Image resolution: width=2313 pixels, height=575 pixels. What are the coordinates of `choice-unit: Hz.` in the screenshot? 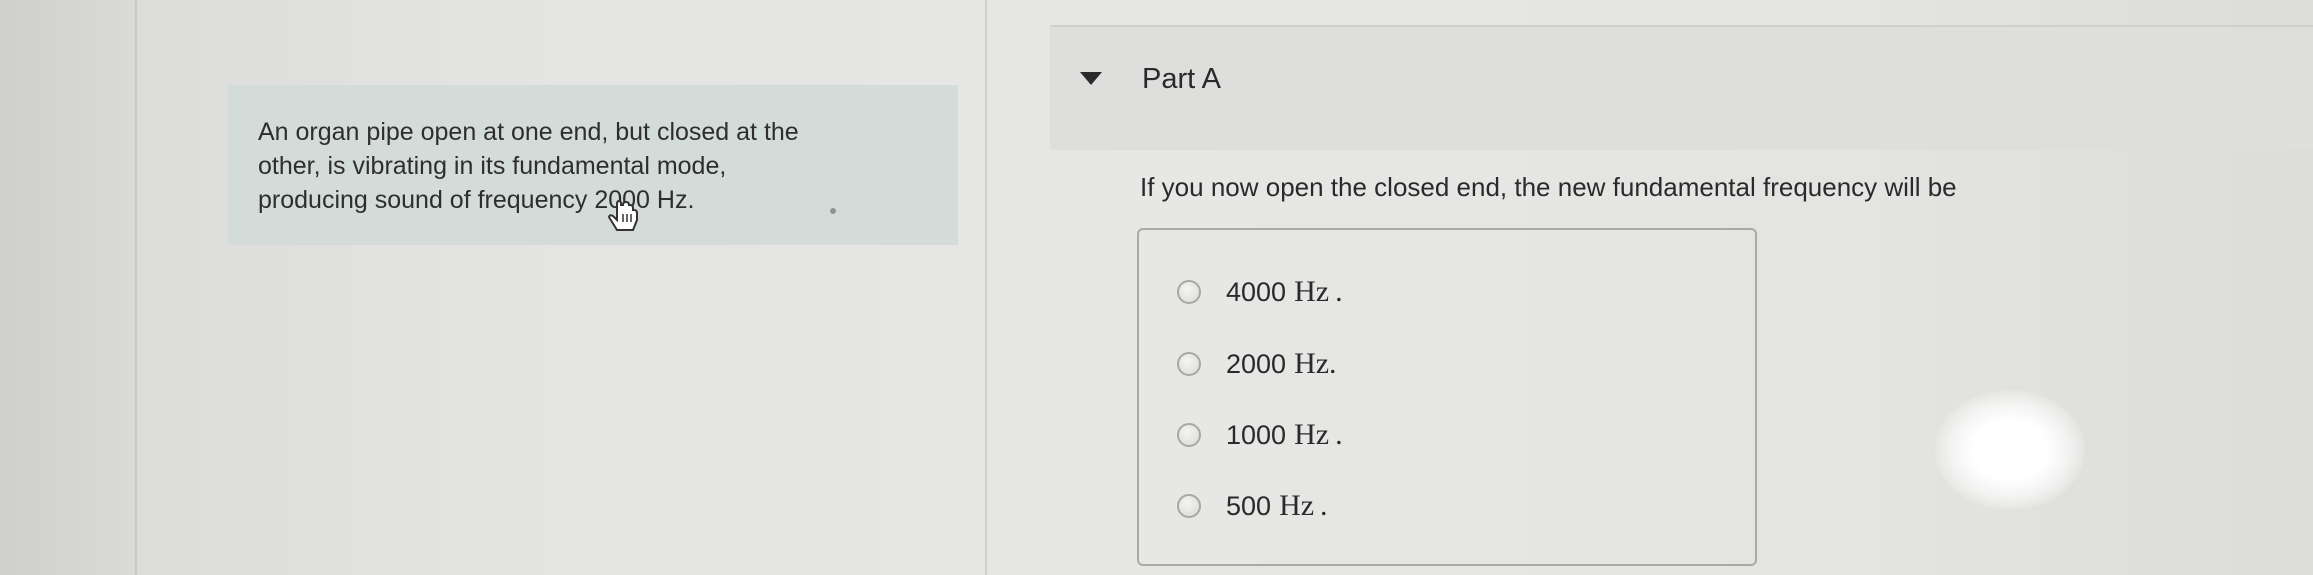 It's located at (1315, 363).